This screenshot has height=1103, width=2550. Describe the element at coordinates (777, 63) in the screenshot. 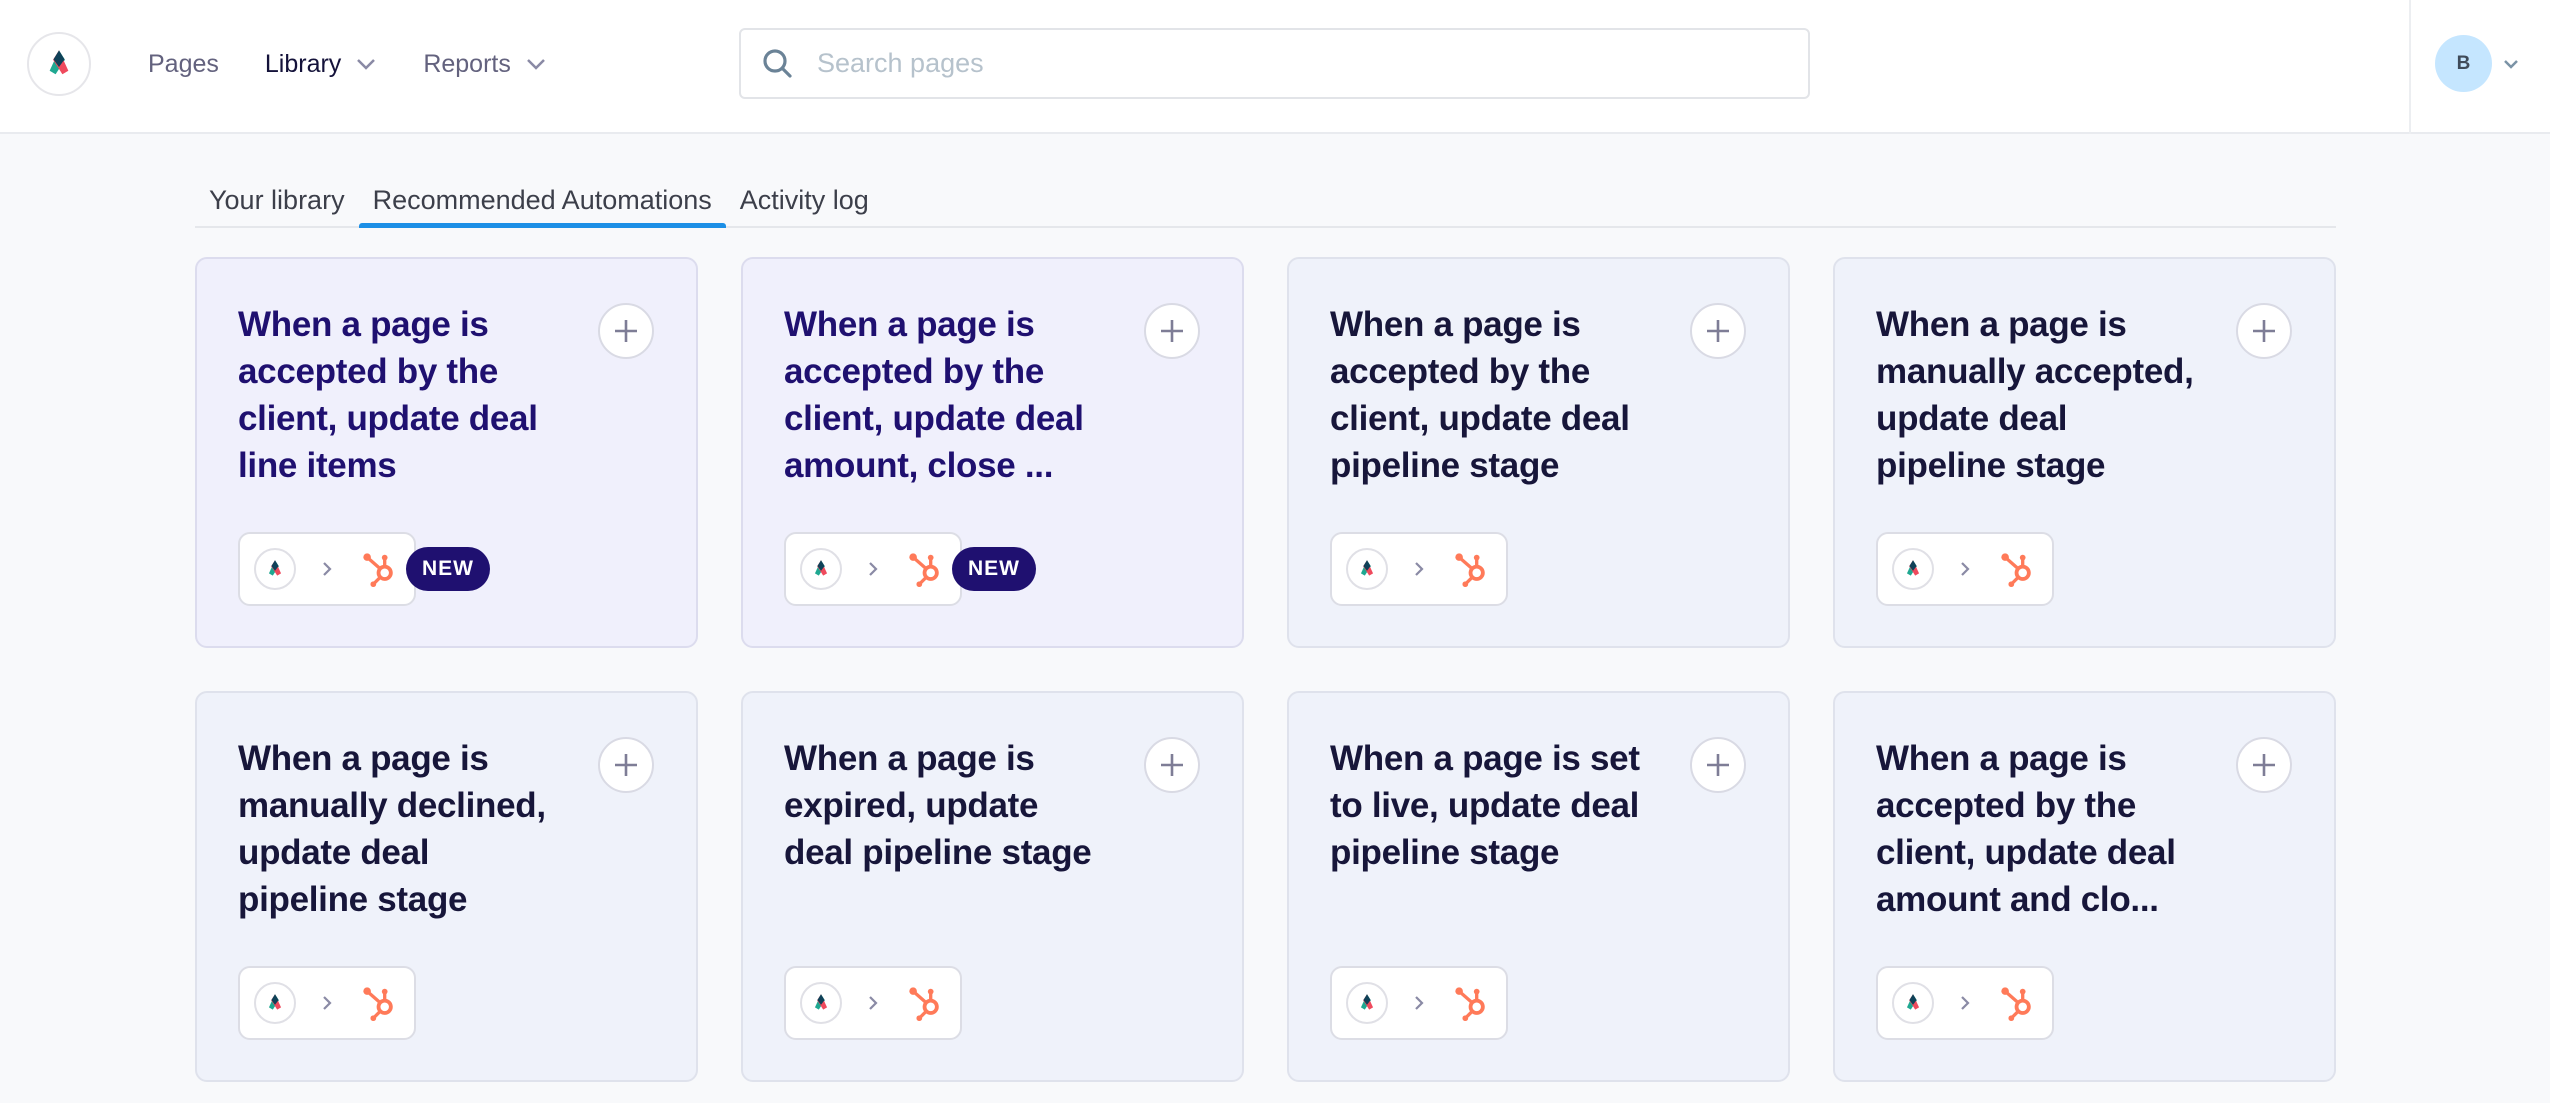

I see `search-icon` at that location.